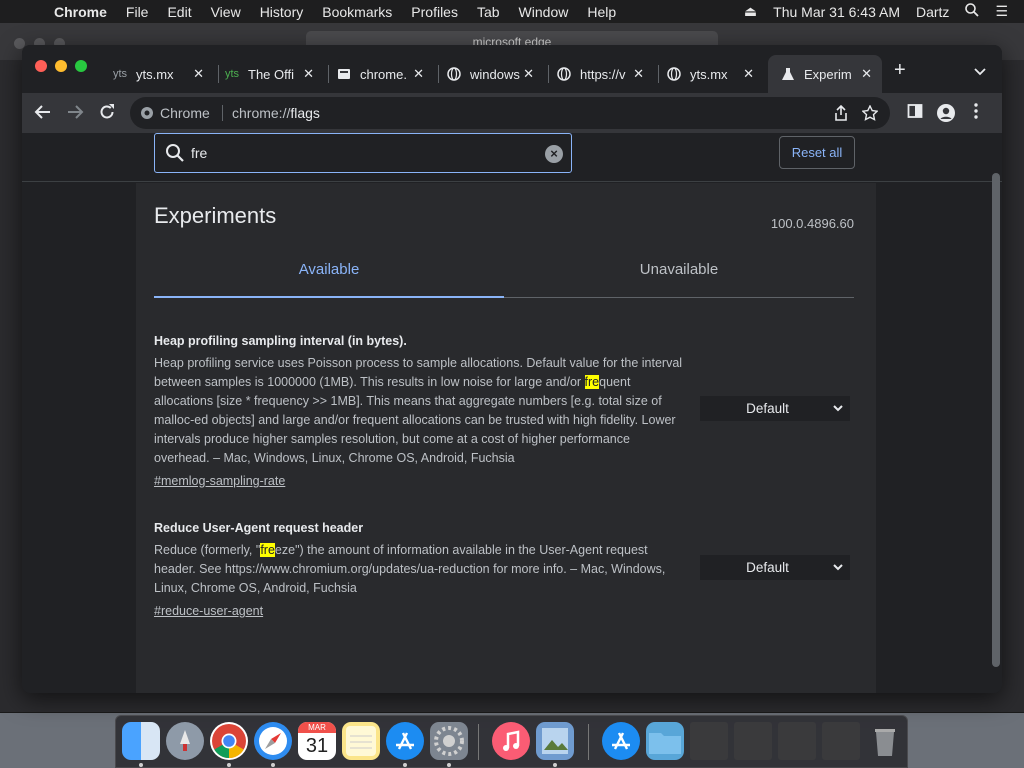 The image size is (1024, 768). I want to click on notes-icon, so click(361, 741).